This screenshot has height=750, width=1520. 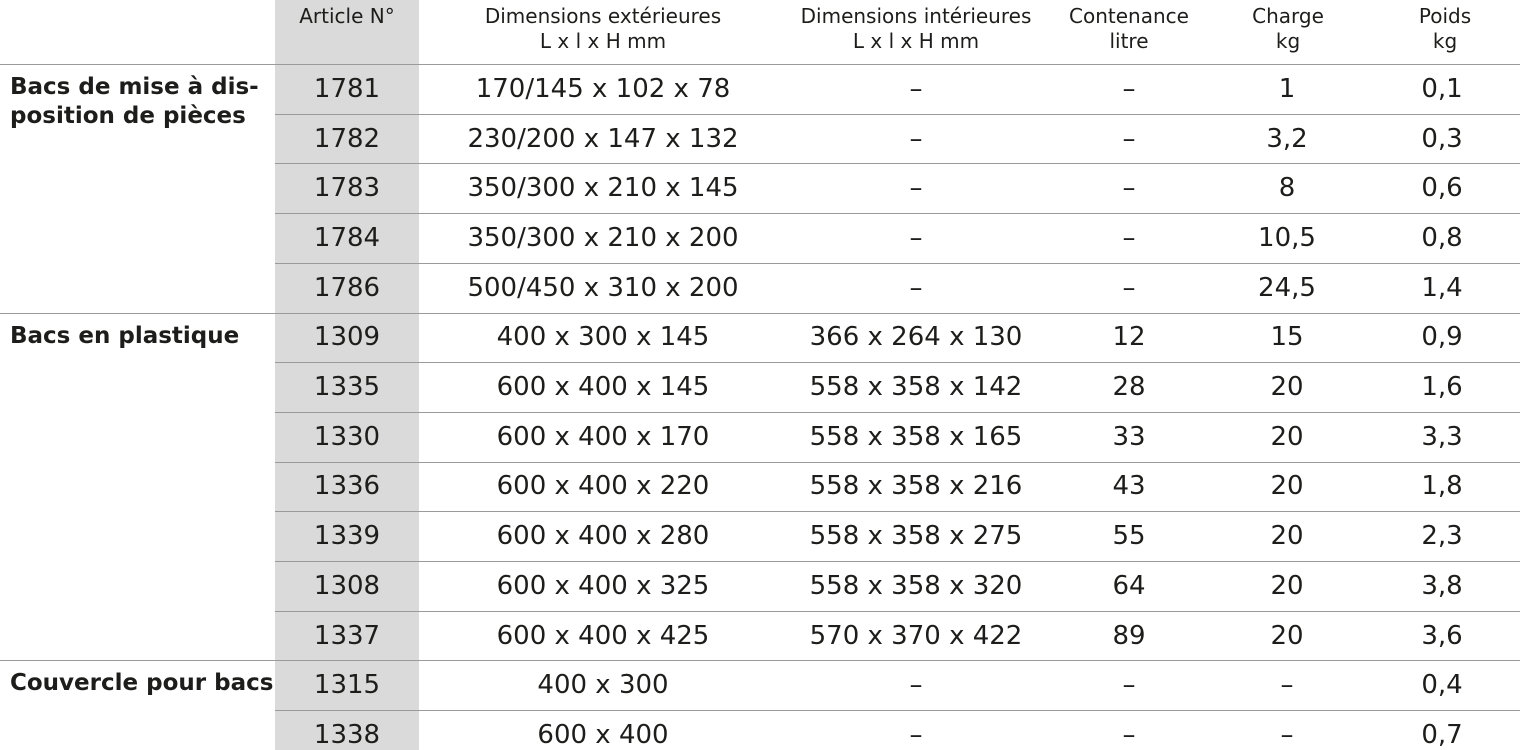 I want to click on cell-poids: 1,8, so click(x=1442, y=486).